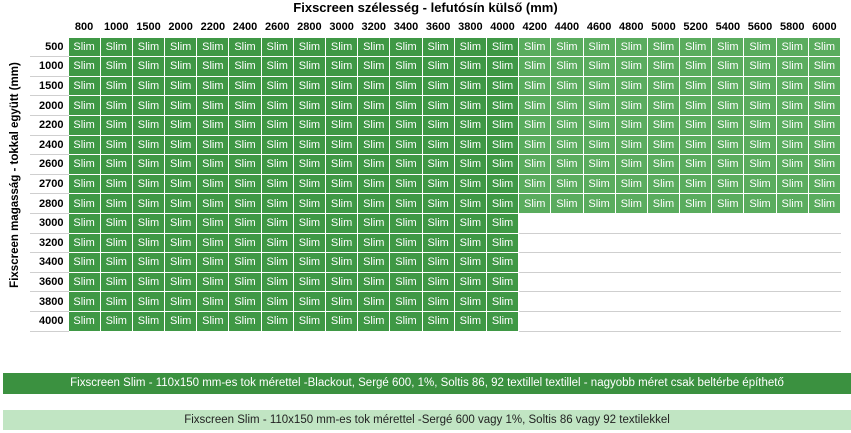  What do you see at coordinates (374, 66) in the screenshot?
I see `cell-1000-3200: Slim` at bounding box center [374, 66].